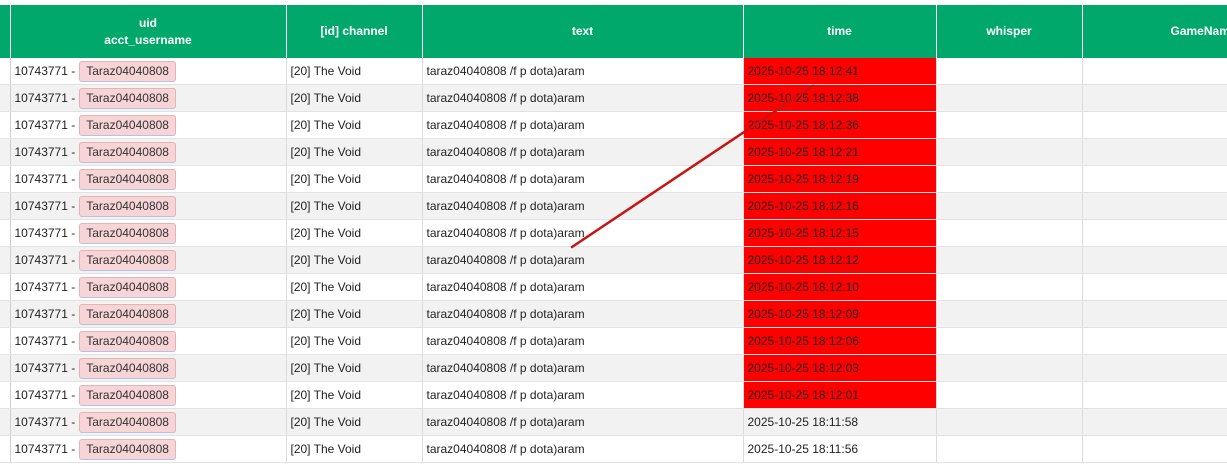 The height and width of the screenshot is (466, 1227). Describe the element at coordinates (5, 31) in the screenshot. I see `row-gutter-header` at that location.